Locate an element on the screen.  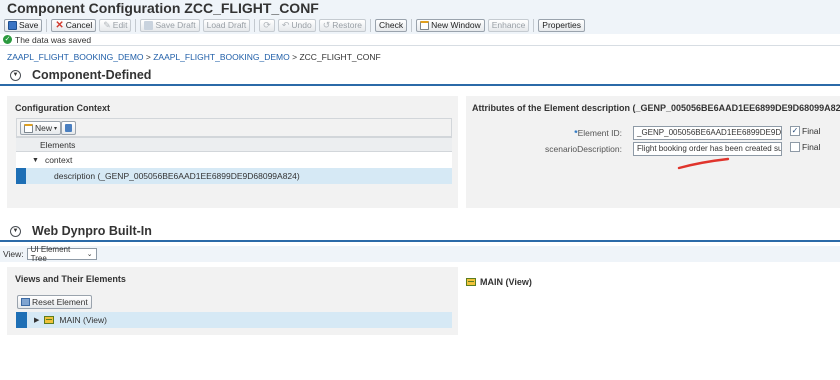
restore-icon: ↺ is located at coordinates (326, 25).